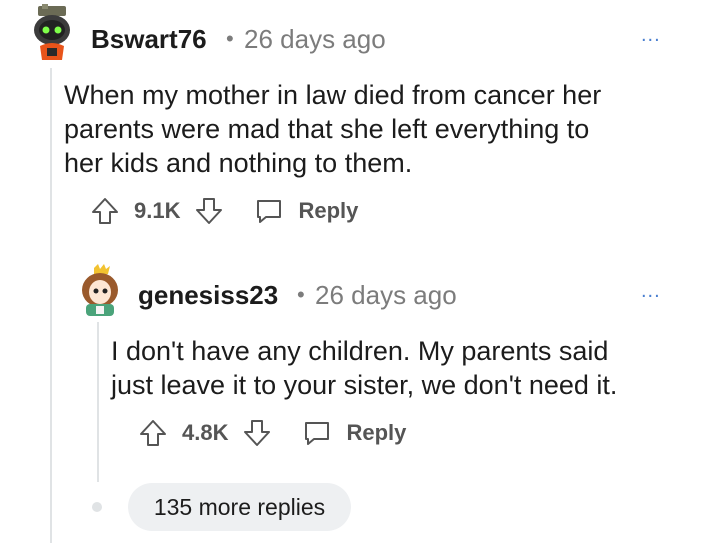 The width and height of the screenshot is (720, 543). What do you see at coordinates (208, 295) in the screenshot?
I see `reply-username: genesiss23` at bounding box center [208, 295].